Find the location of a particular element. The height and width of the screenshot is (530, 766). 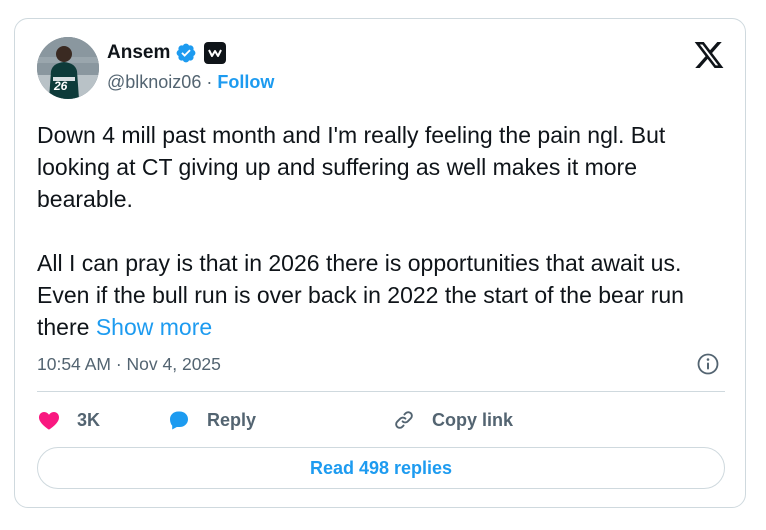

divider is located at coordinates (381, 391).